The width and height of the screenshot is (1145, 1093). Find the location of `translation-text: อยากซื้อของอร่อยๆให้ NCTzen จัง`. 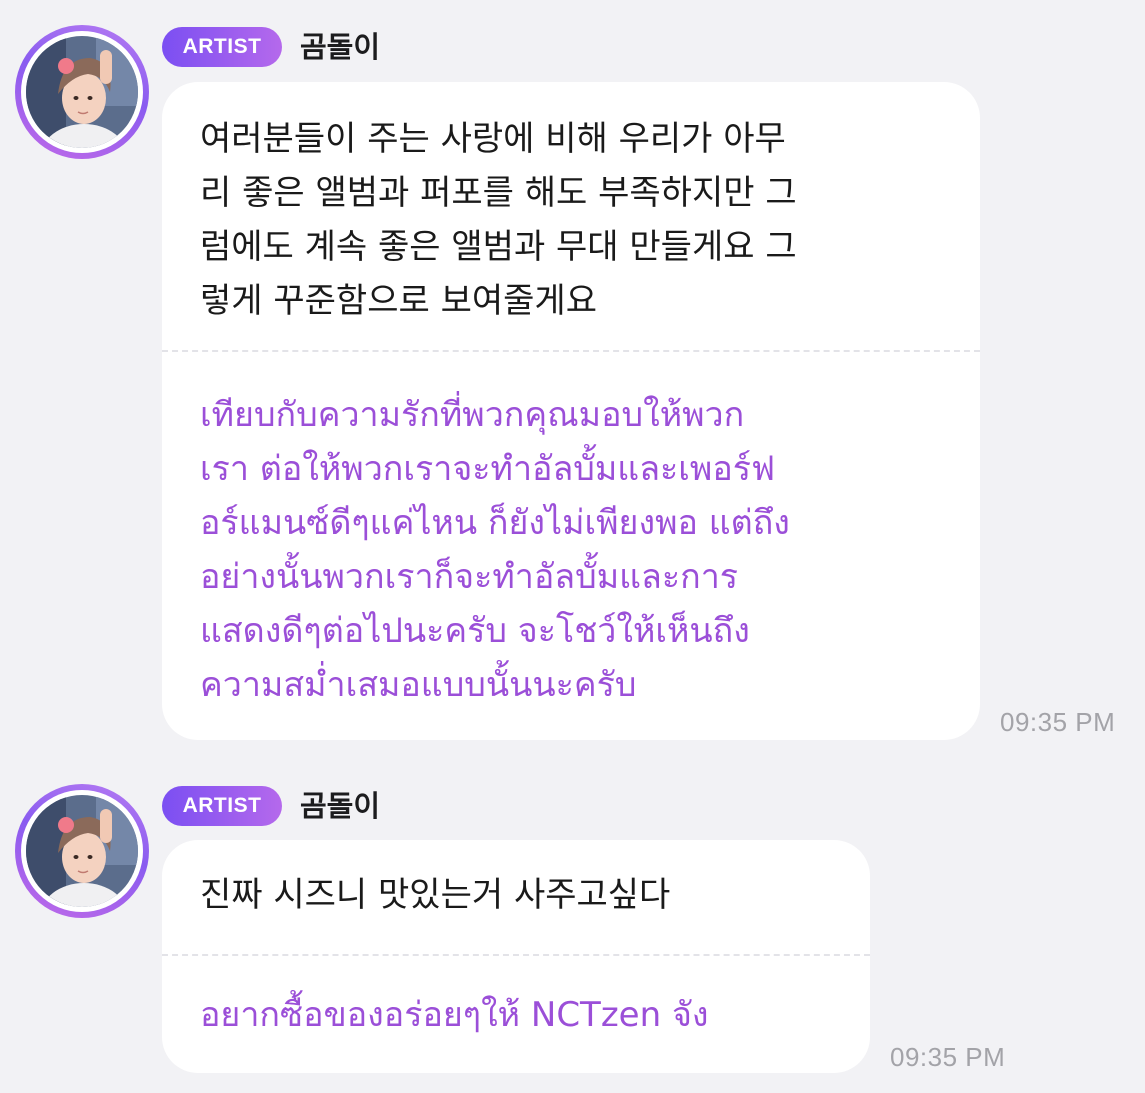

translation-text: อยากซื้อของอร่อยๆให้ NCTzen จัง is located at coordinates (454, 1015).